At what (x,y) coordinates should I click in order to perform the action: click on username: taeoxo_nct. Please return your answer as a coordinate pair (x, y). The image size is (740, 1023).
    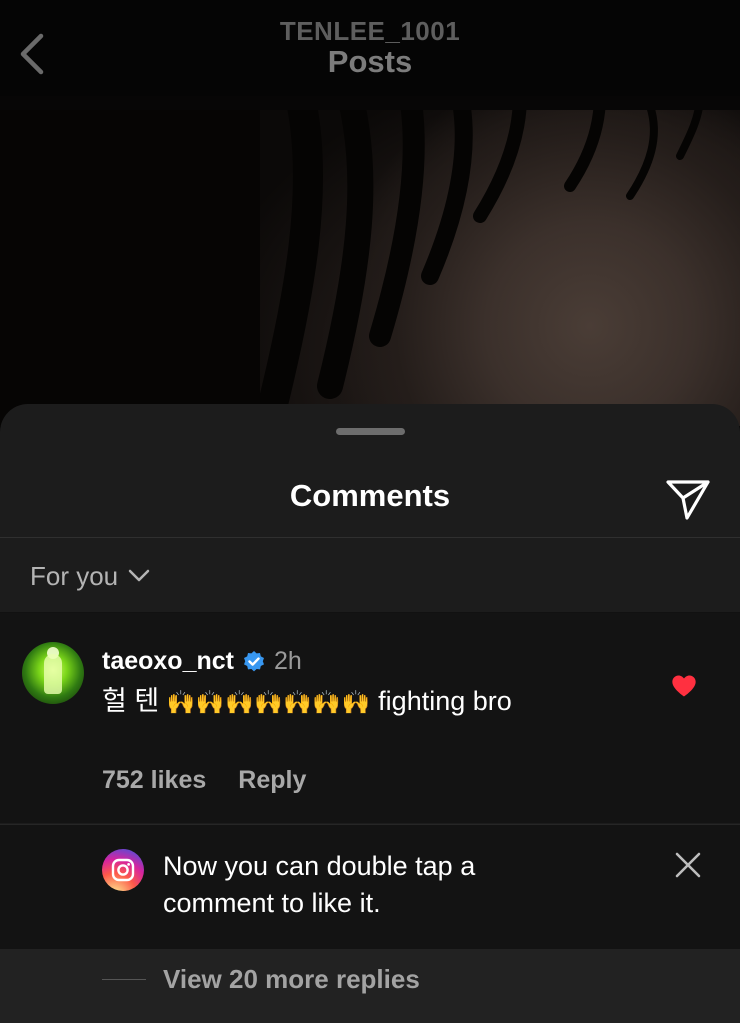
    Looking at the image, I should click on (168, 661).